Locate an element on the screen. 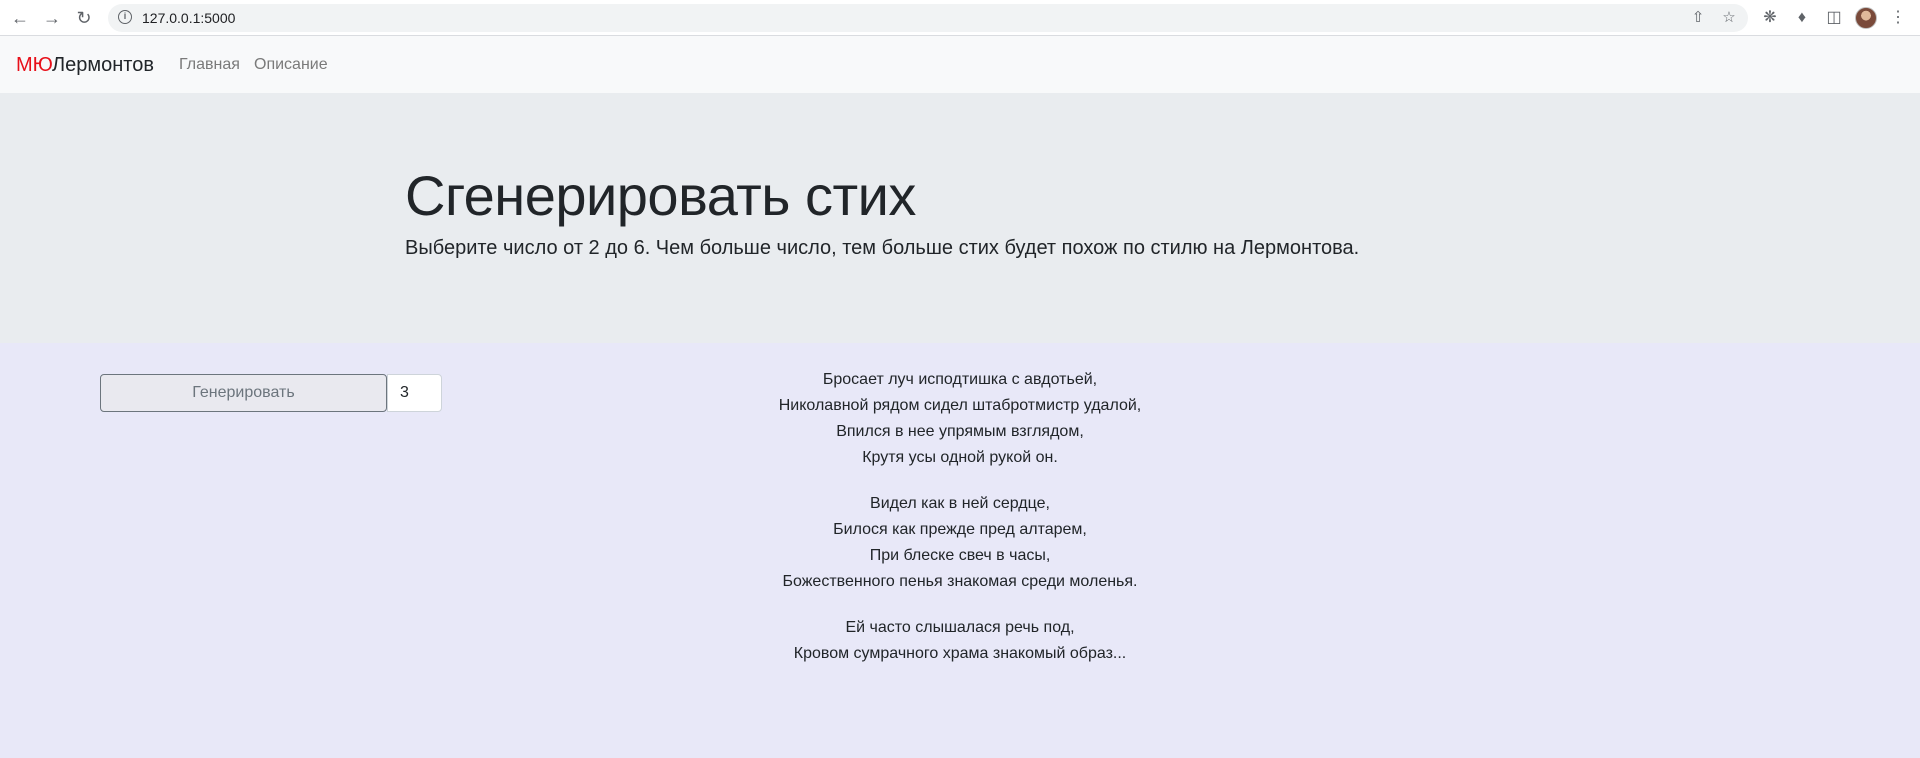 Image resolution: width=1920 pixels, height=758 pixels. puzzle-icon: ♦ is located at coordinates (1802, 18).